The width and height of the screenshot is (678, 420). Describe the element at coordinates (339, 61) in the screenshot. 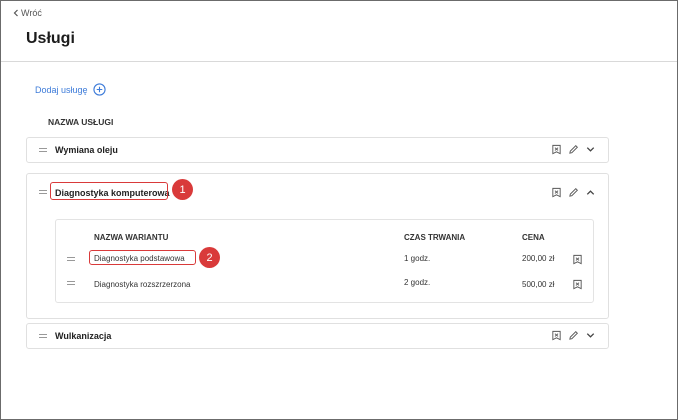

I see `header-divider` at that location.